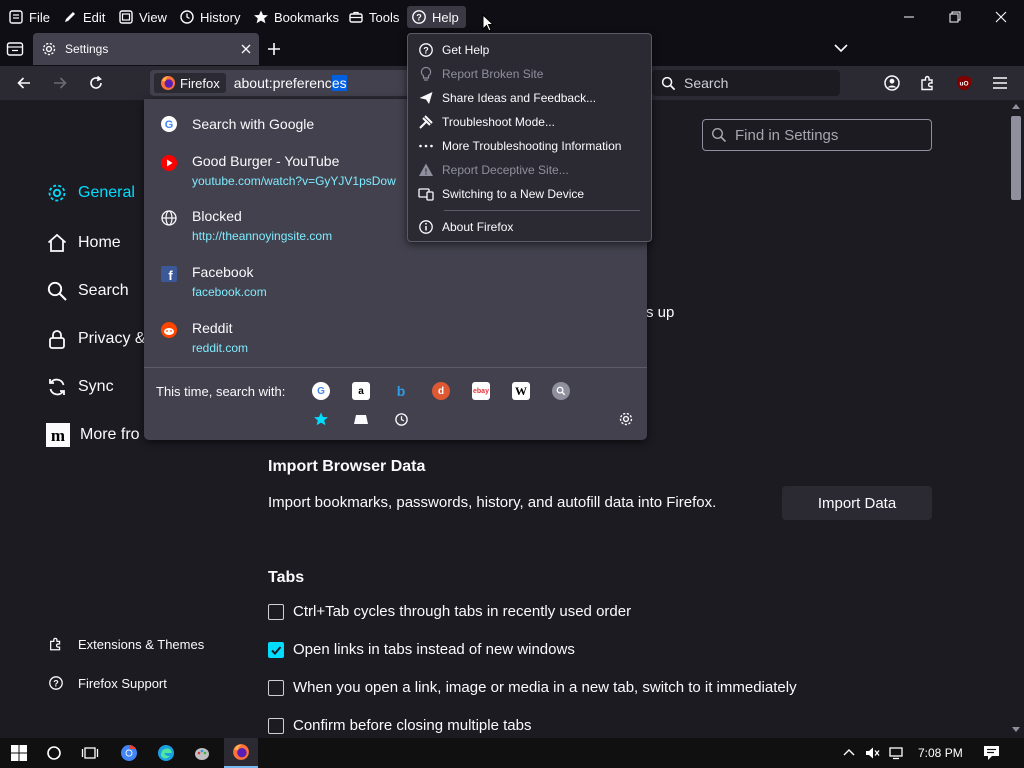 Image resolution: width=1024 pixels, height=768 pixels. I want to click on account-button, so click(892, 83).